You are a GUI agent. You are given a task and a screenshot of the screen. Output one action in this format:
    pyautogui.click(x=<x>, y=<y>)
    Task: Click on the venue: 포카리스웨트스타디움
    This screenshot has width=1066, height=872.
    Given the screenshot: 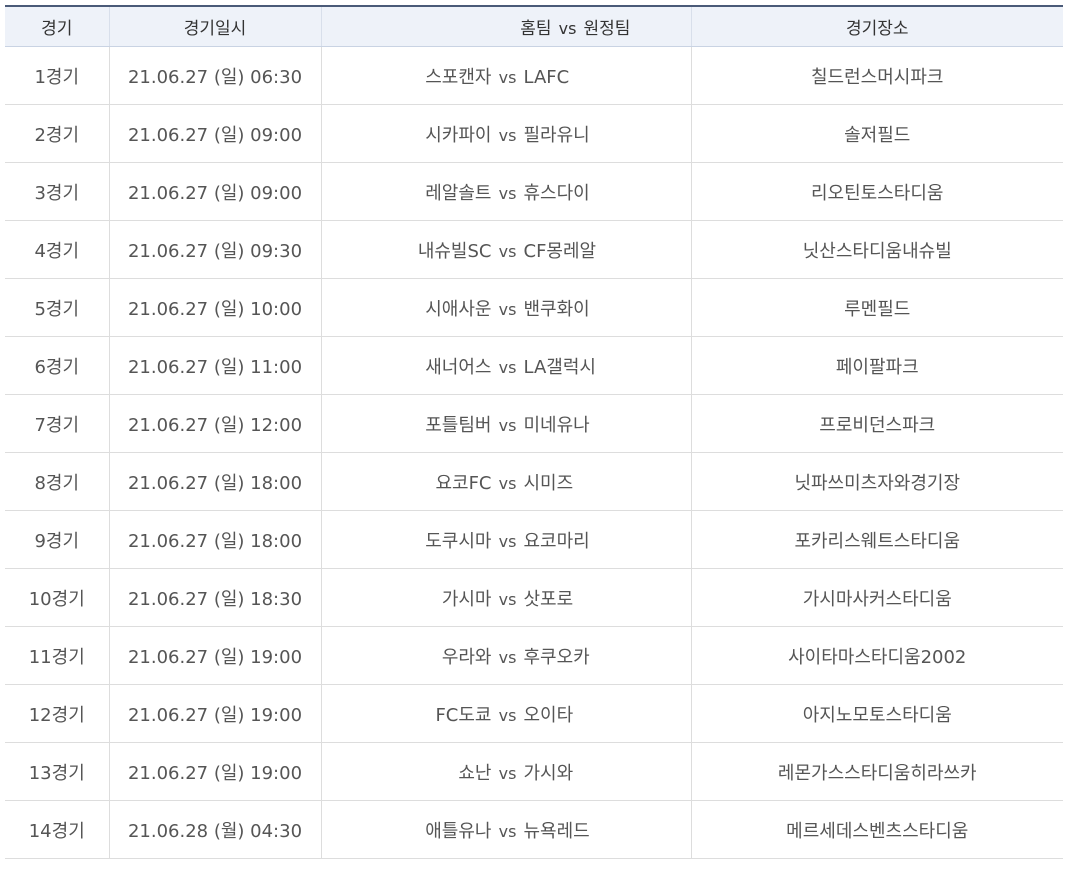 What is the action you would take?
    pyautogui.click(x=876, y=539)
    